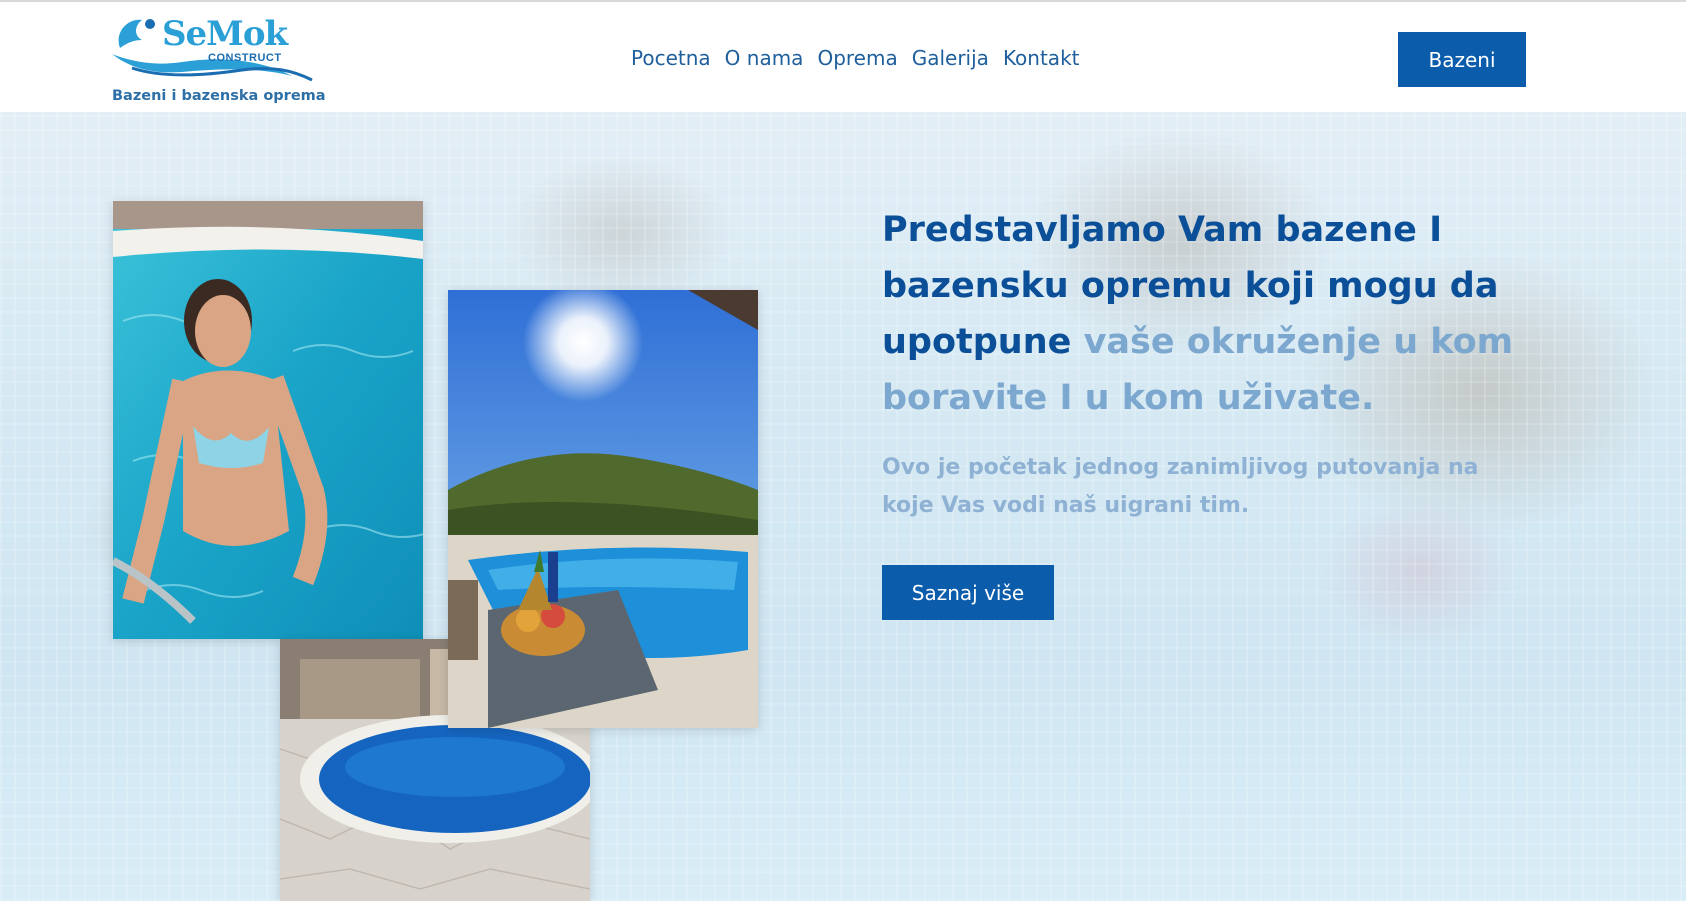 This screenshot has width=1686, height=901. I want to click on saznaj-vise-button: Saznaj više, so click(968, 592).